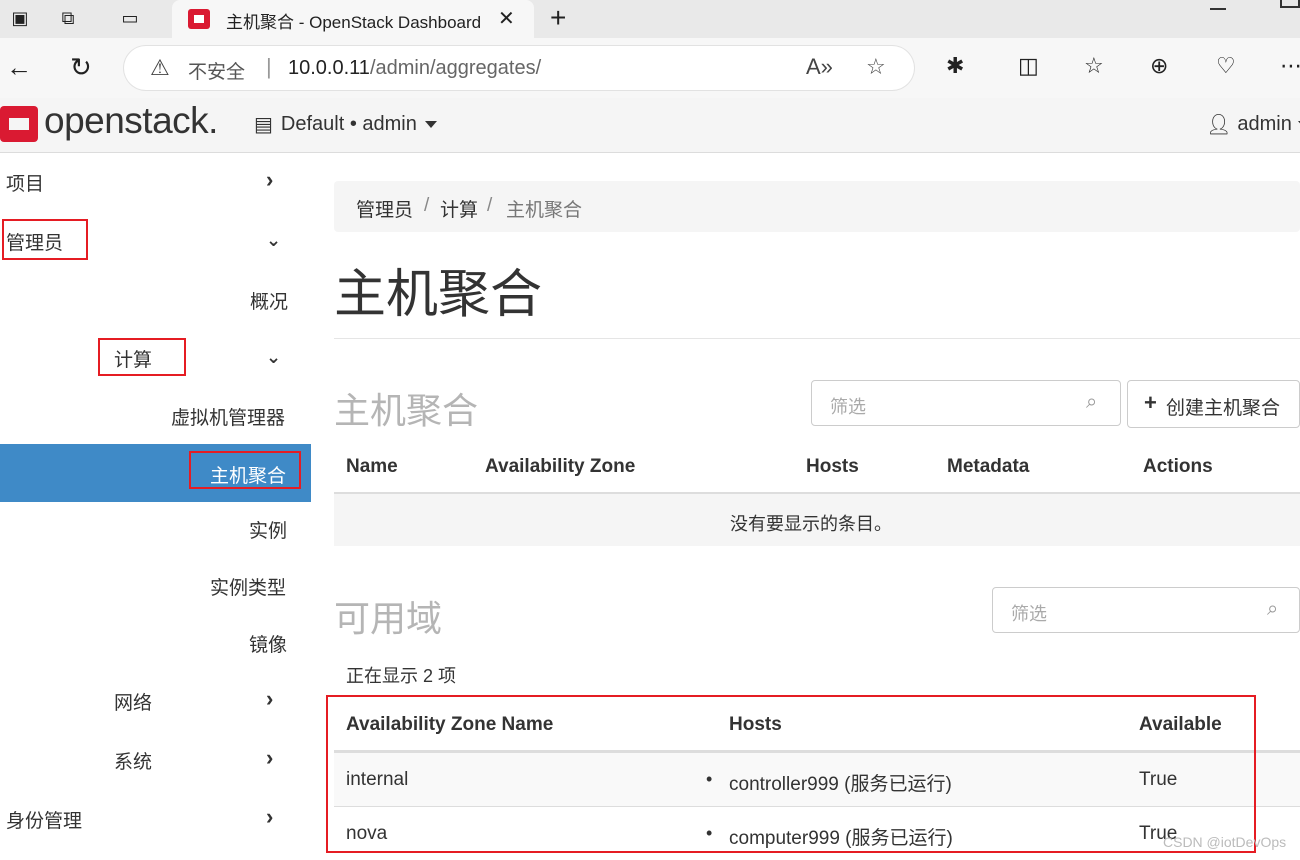 This screenshot has height=860, width=1300. What do you see at coordinates (650, 125) in the screenshot?
I see `openstack-header: openstack. ▤ Default • admin 👤︎ admin` at bounding box center [650, 125].